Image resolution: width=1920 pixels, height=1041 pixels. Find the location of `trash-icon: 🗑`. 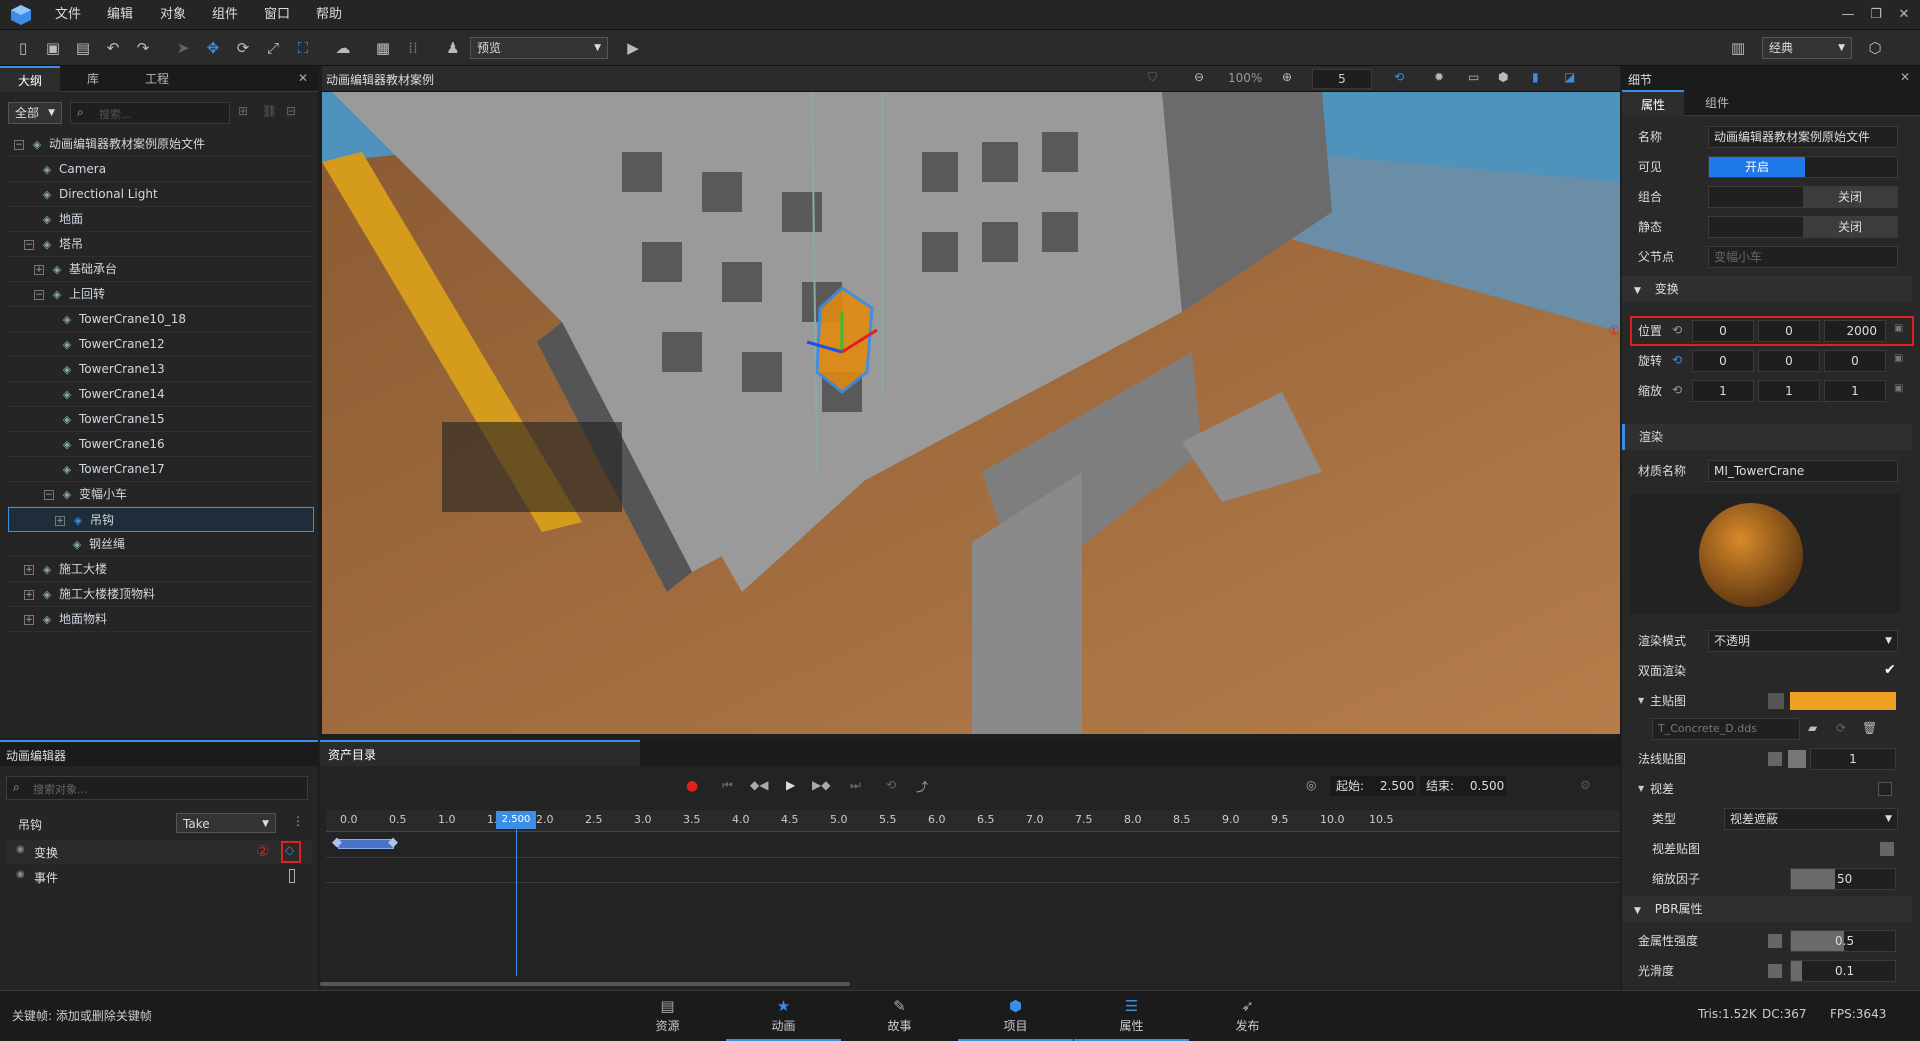

trash-icon: 🗑 is located at coordinates (1869, 728).